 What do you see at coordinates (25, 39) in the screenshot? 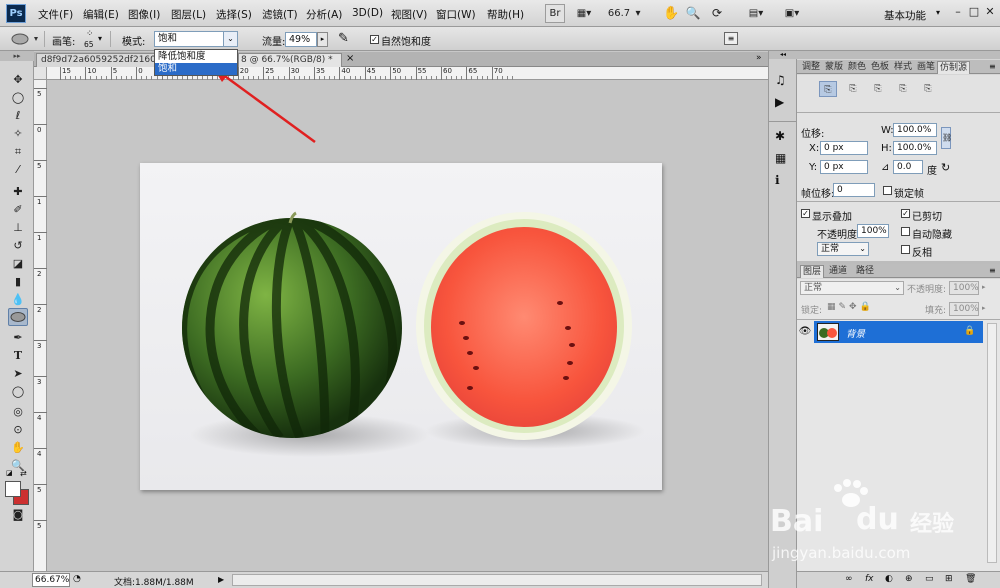
I see `tool-preset-picker` at bounding box center [25, 39].